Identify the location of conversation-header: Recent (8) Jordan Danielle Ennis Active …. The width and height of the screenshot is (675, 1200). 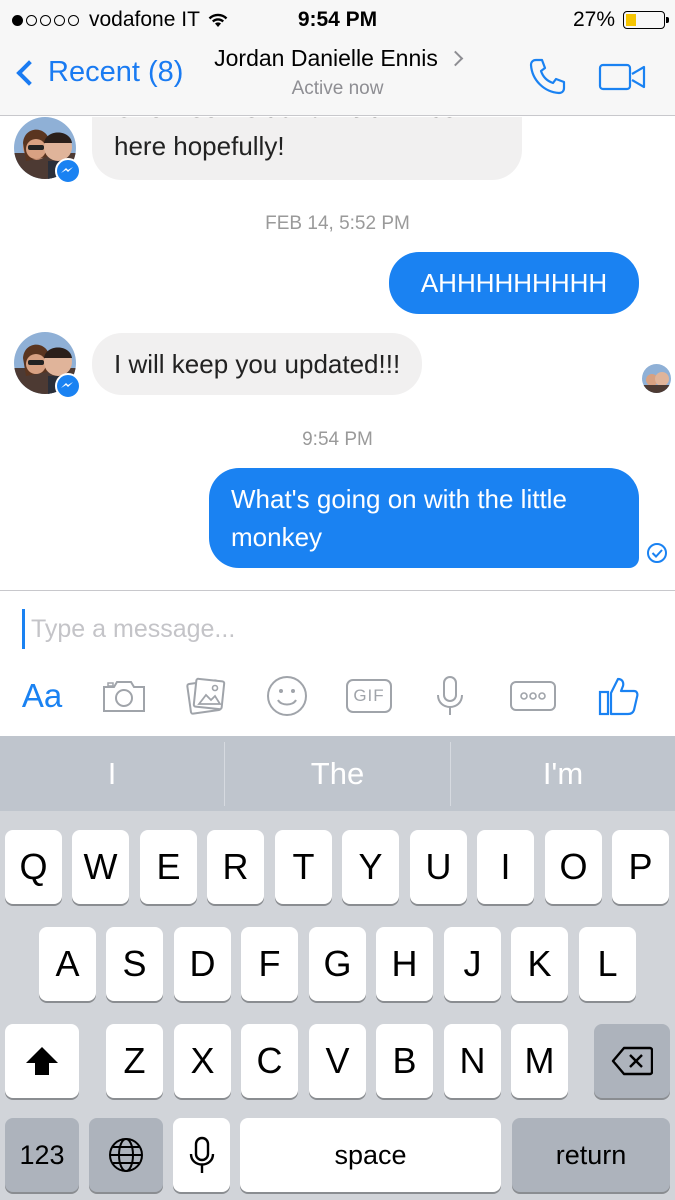
(337, 77).